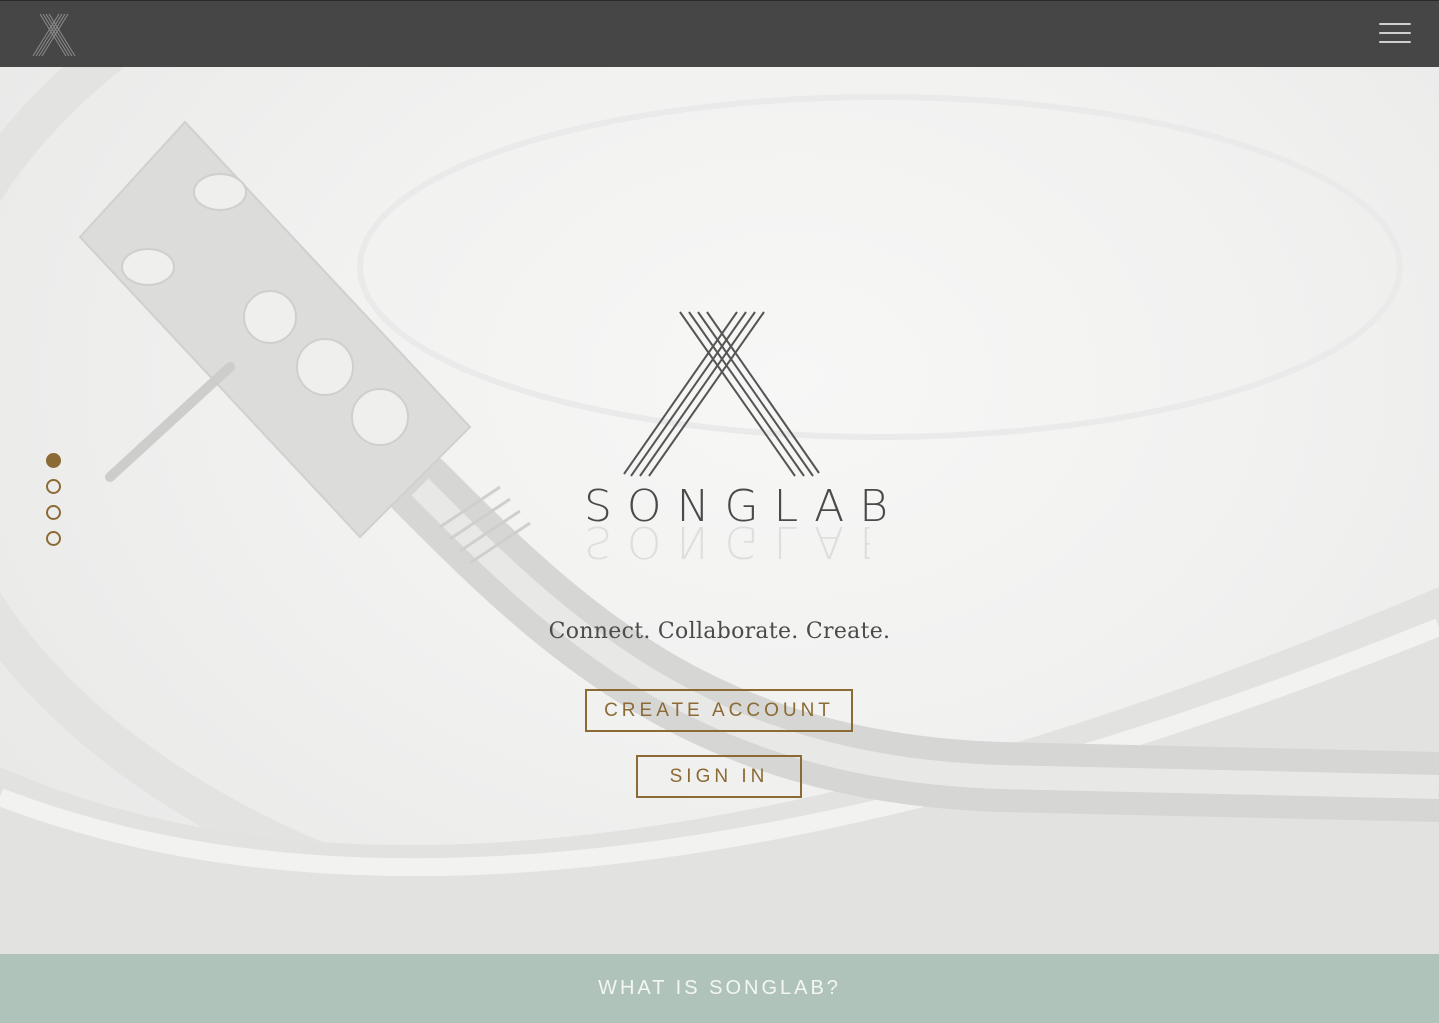 This screenshot has height=1023, width=1439. I want to click on create-account-button: CREATE ACCOUNT, so click(719, 710).